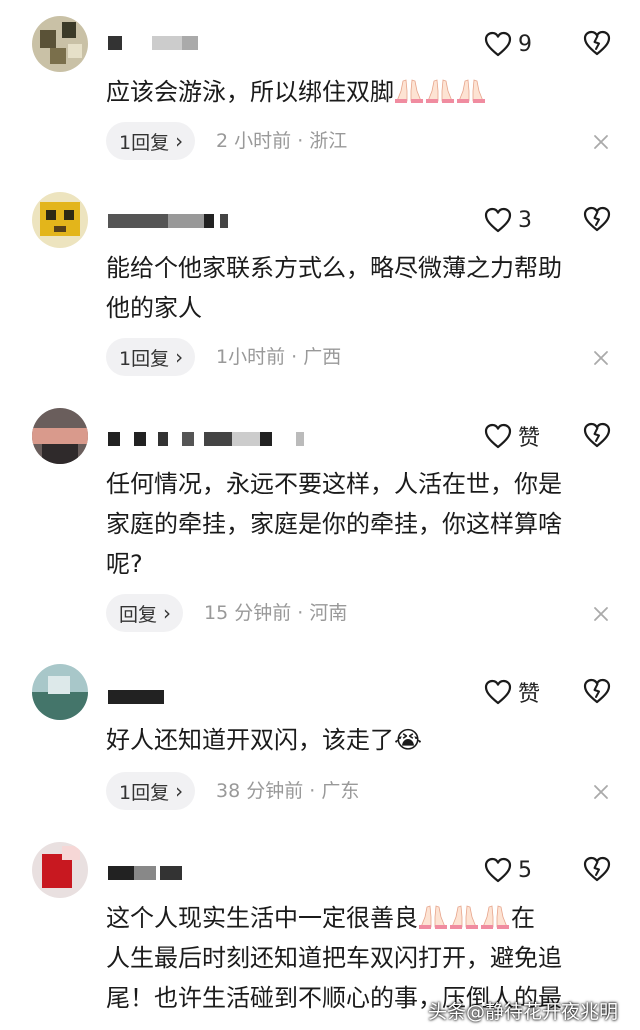 This screenshot has width=640, height=1030. What do you see at coordinates (340, 791) in the screenshot?
I see `comment-location: 广东` at bounding box center [340, 791].